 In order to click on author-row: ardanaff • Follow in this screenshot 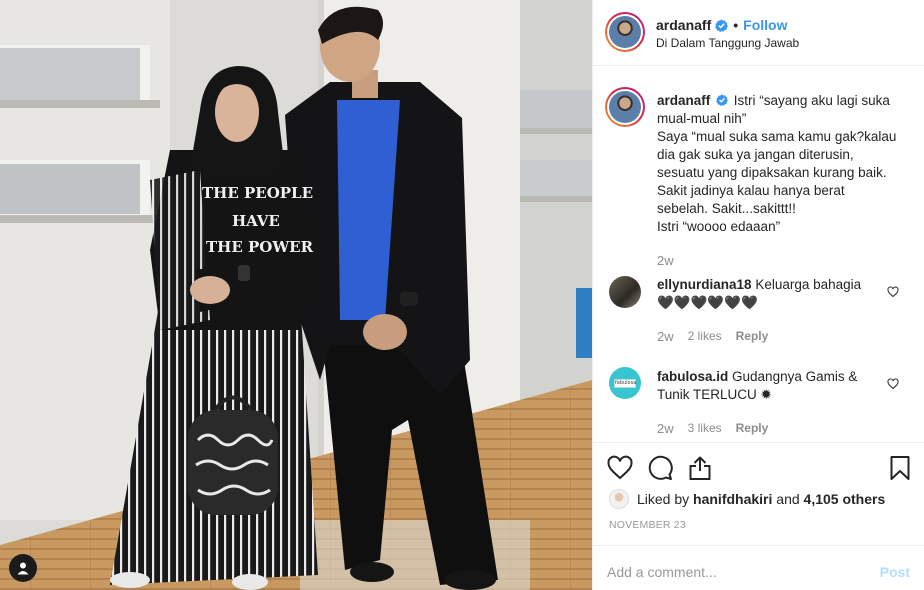, I will do `click(721, 25)`.